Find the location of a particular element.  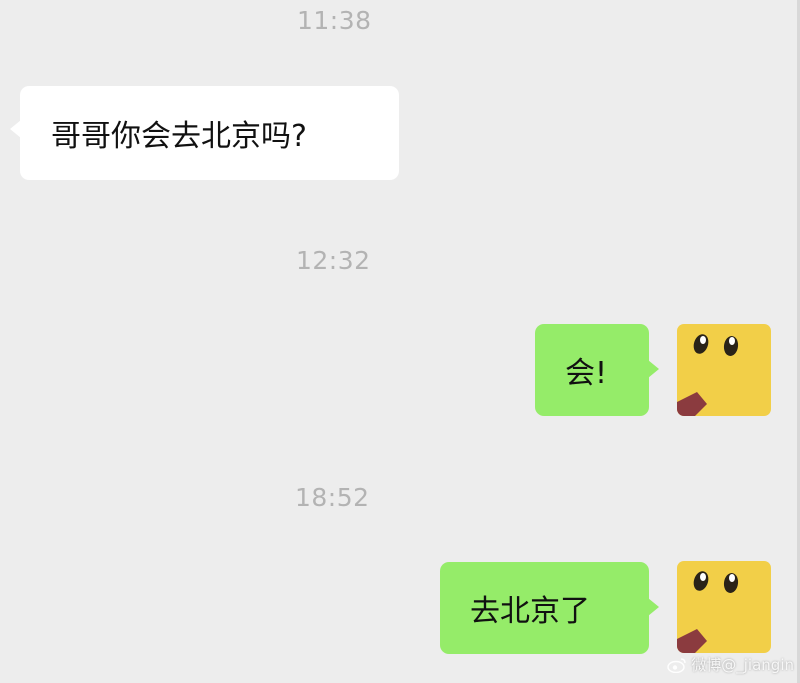

incoming-message-bubble: 哥哥你会去北京吗? is located at coordinates (204, 133).